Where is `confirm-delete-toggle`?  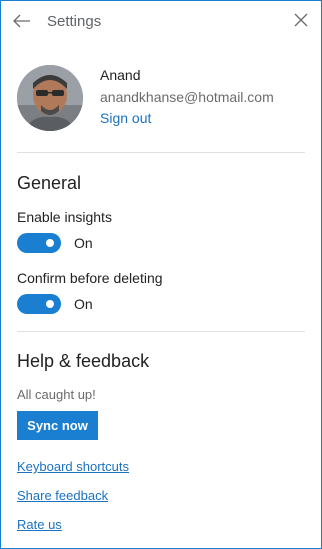 confirm-delete-toggle is located at coordinates (39, 304).